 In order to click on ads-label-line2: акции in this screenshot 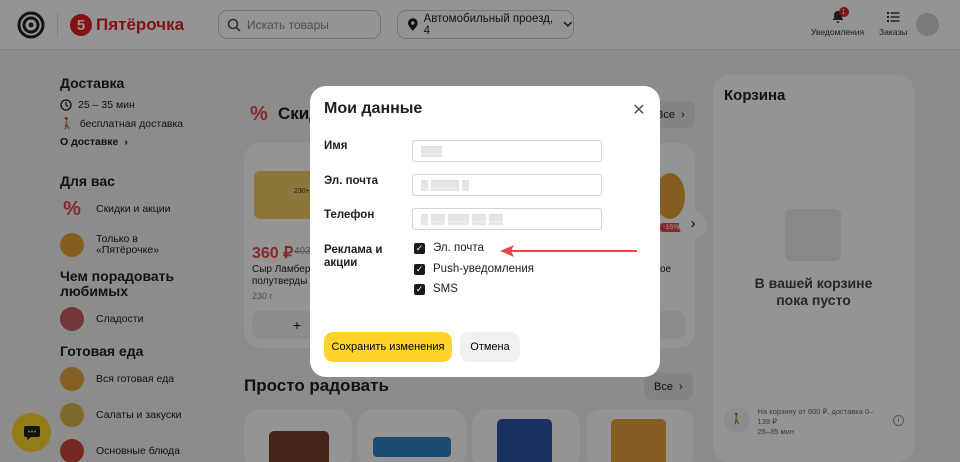, I will do `click(341, 263)`.